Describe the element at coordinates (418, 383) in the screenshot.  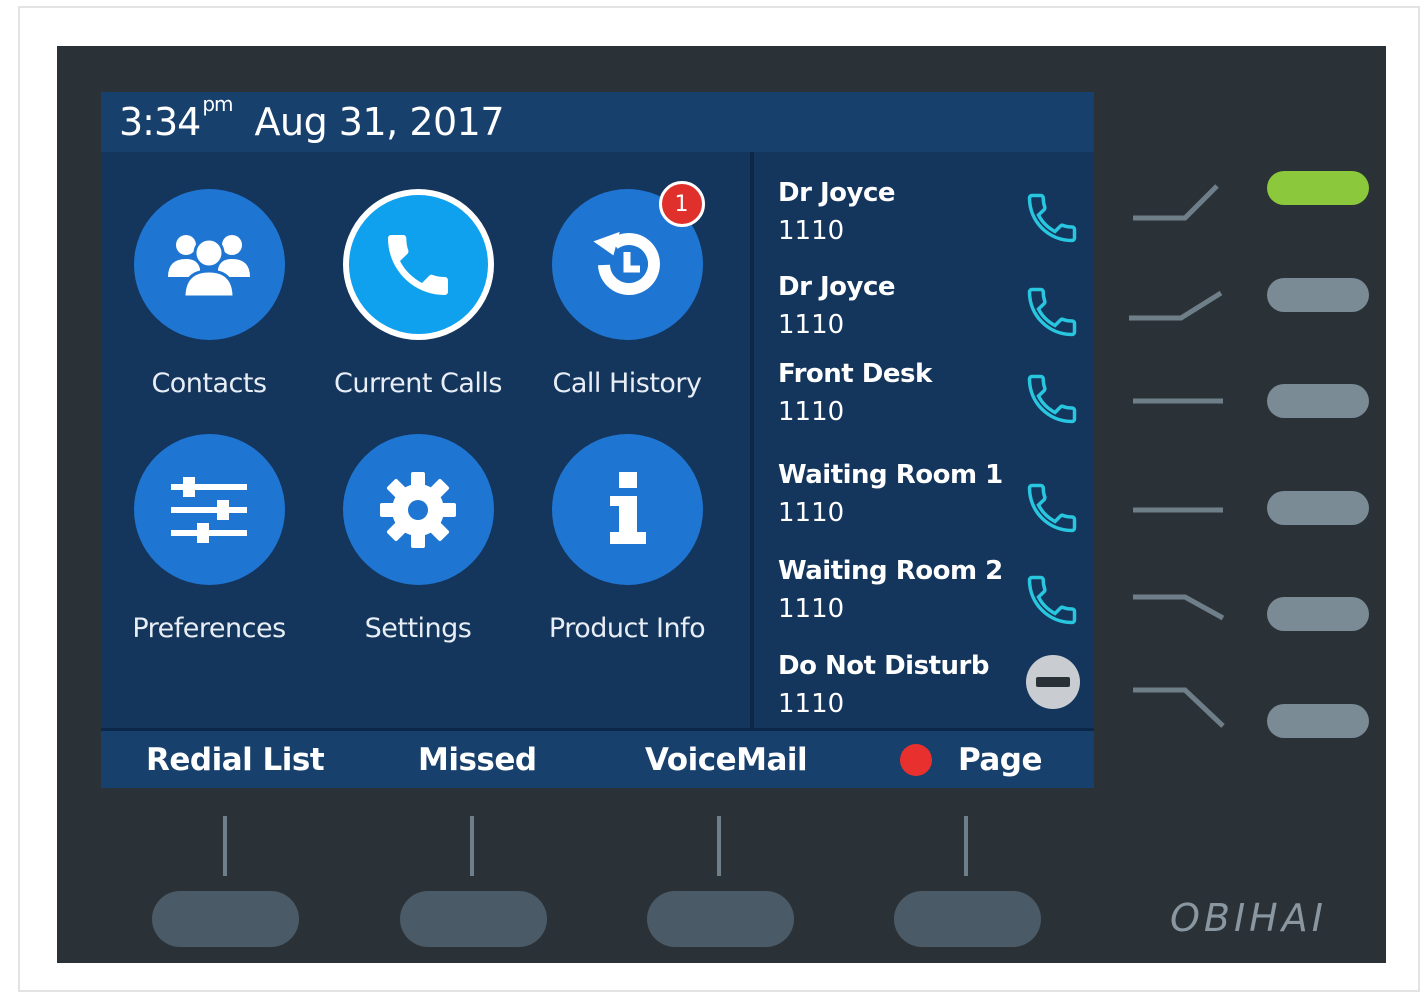
I see `app-current-calls-label: Current Calls` at that location.